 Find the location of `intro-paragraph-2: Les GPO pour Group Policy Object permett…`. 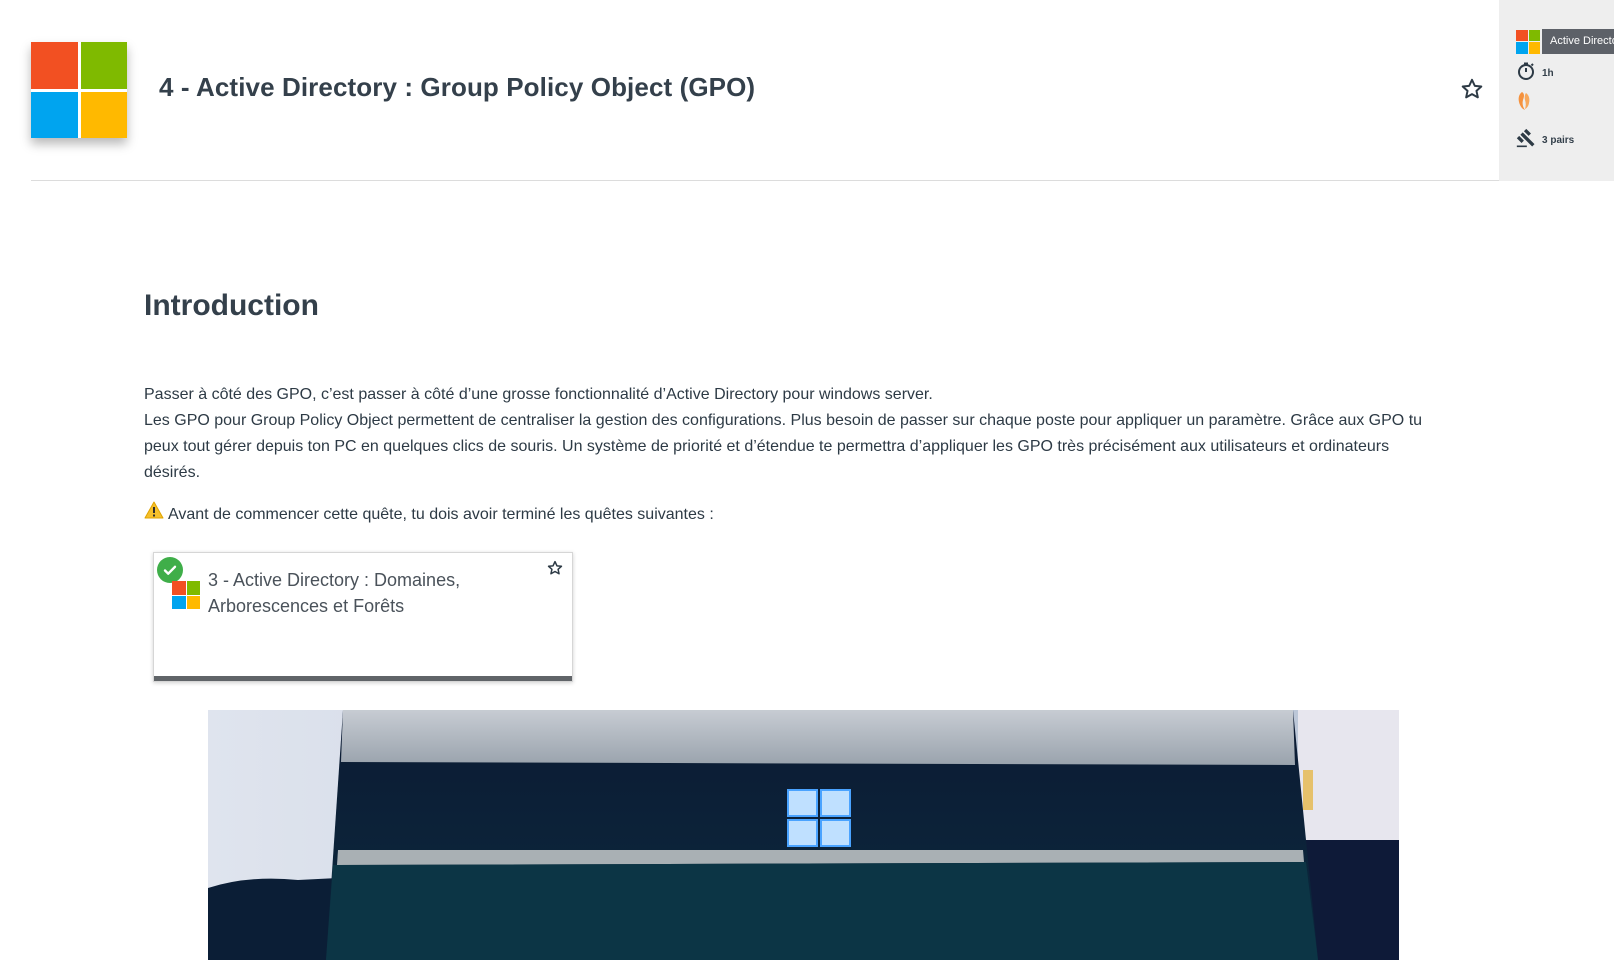

intro-paragraph-2: Les GPO pour Group Policy Object permett… is located at coordinates (783, 446).